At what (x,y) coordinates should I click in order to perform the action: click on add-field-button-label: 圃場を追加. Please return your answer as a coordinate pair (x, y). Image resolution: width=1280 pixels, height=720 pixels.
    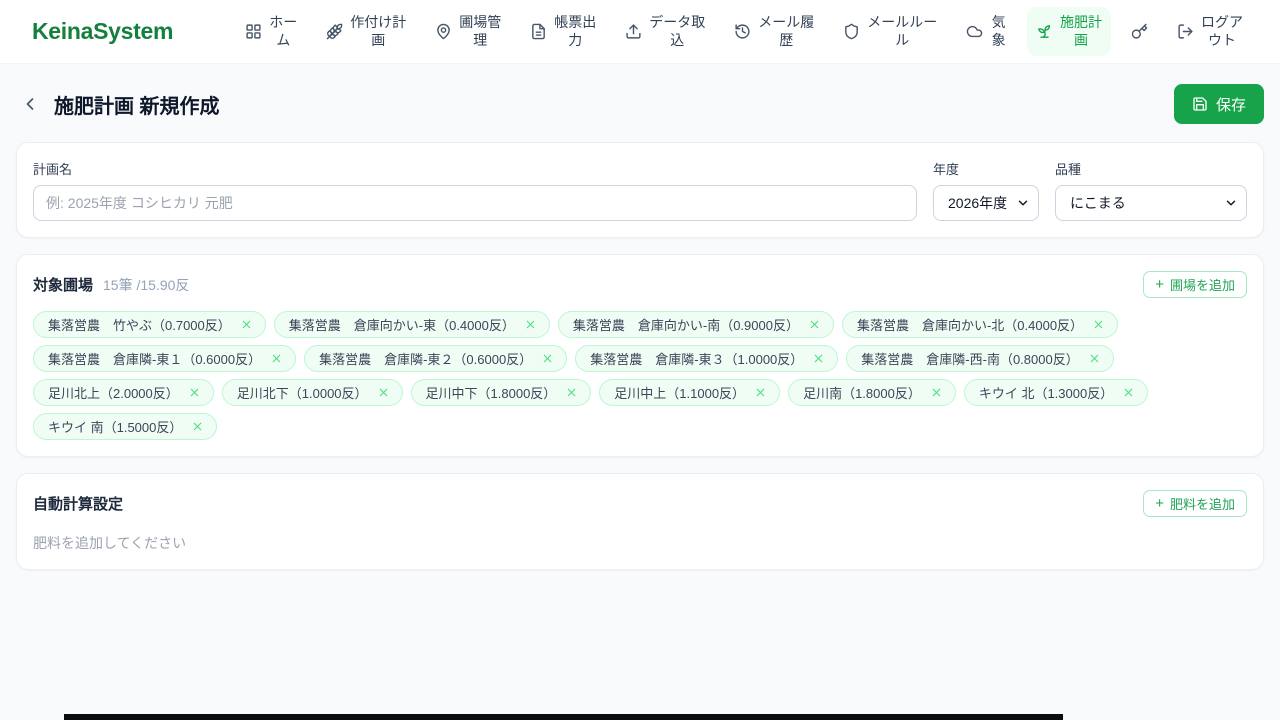
    Looking at the image, I should click on (1202, 285).